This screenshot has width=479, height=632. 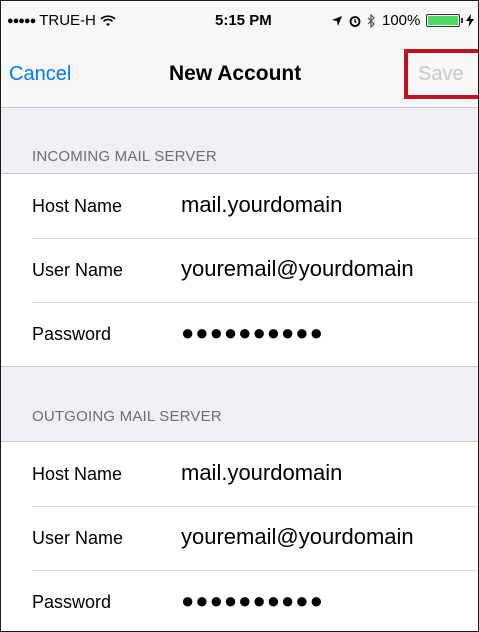 I want to click on battery-percent: 100%, so click(x=401, y=20).